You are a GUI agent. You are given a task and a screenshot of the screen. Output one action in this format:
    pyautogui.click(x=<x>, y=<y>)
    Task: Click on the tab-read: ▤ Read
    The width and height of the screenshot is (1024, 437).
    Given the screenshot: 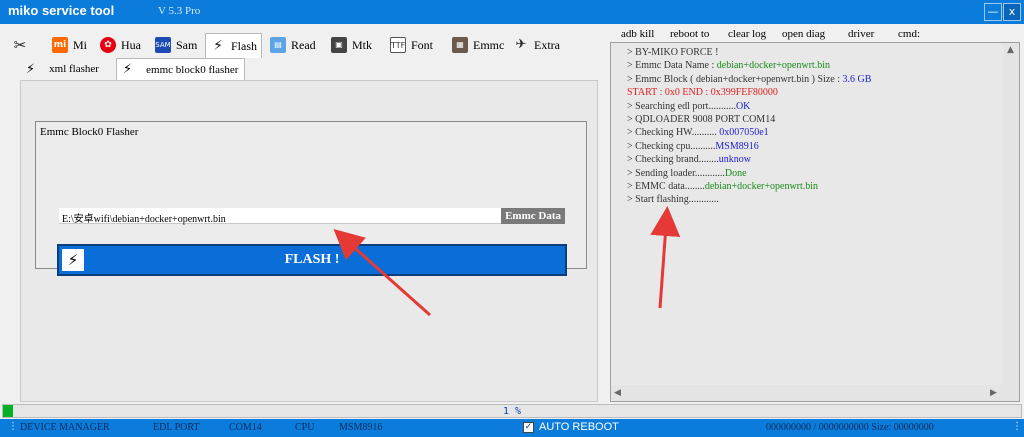 What is the action you would take?
    pyautogui.click(x=293, y=45)
    